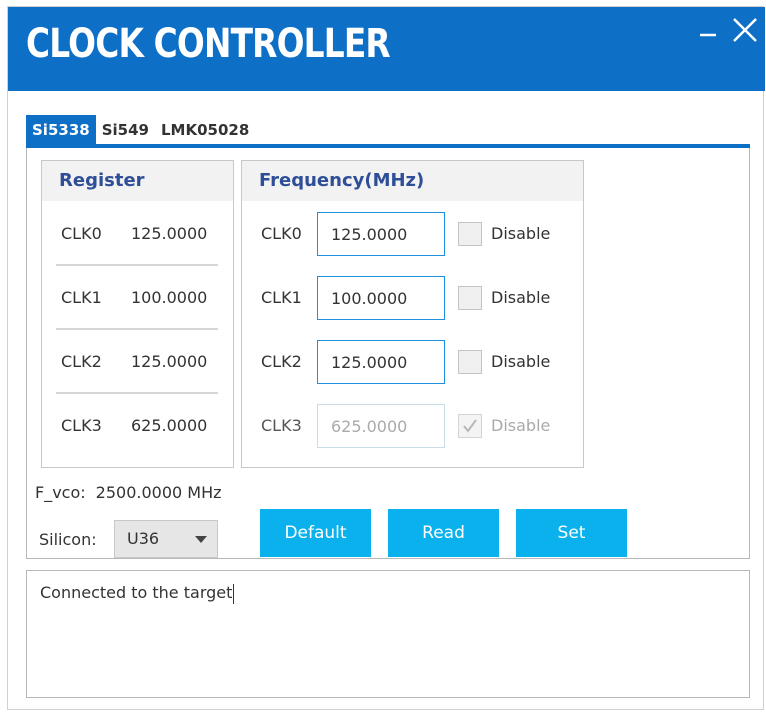  I want to click on fvco-readout: F_vco: 2500.0000 MHz, so click(128, 492).